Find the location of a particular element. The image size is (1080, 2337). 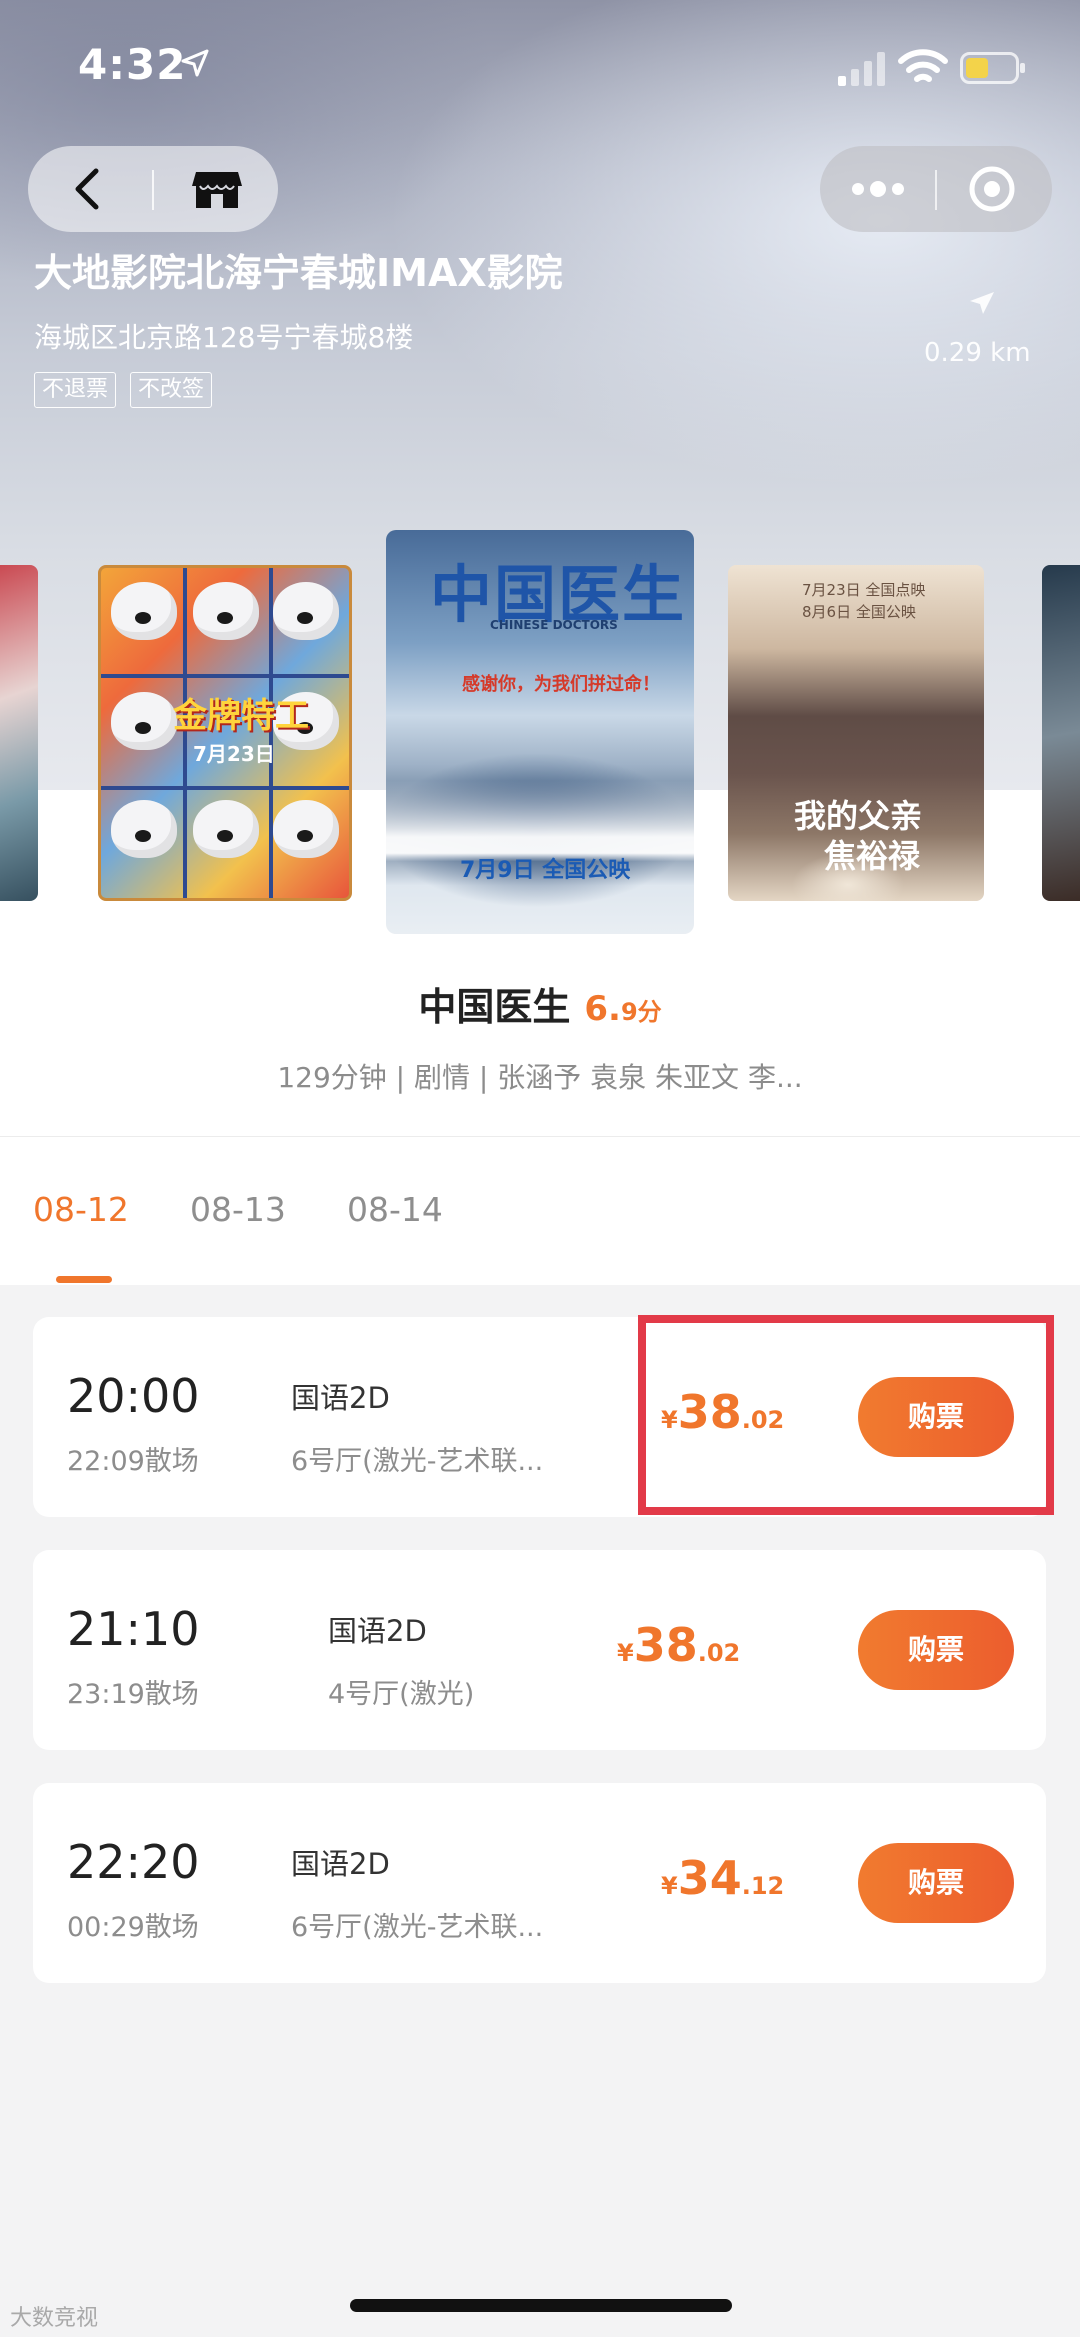

movie-score-decimal: 9分 is located at coordinates (641, 1012).